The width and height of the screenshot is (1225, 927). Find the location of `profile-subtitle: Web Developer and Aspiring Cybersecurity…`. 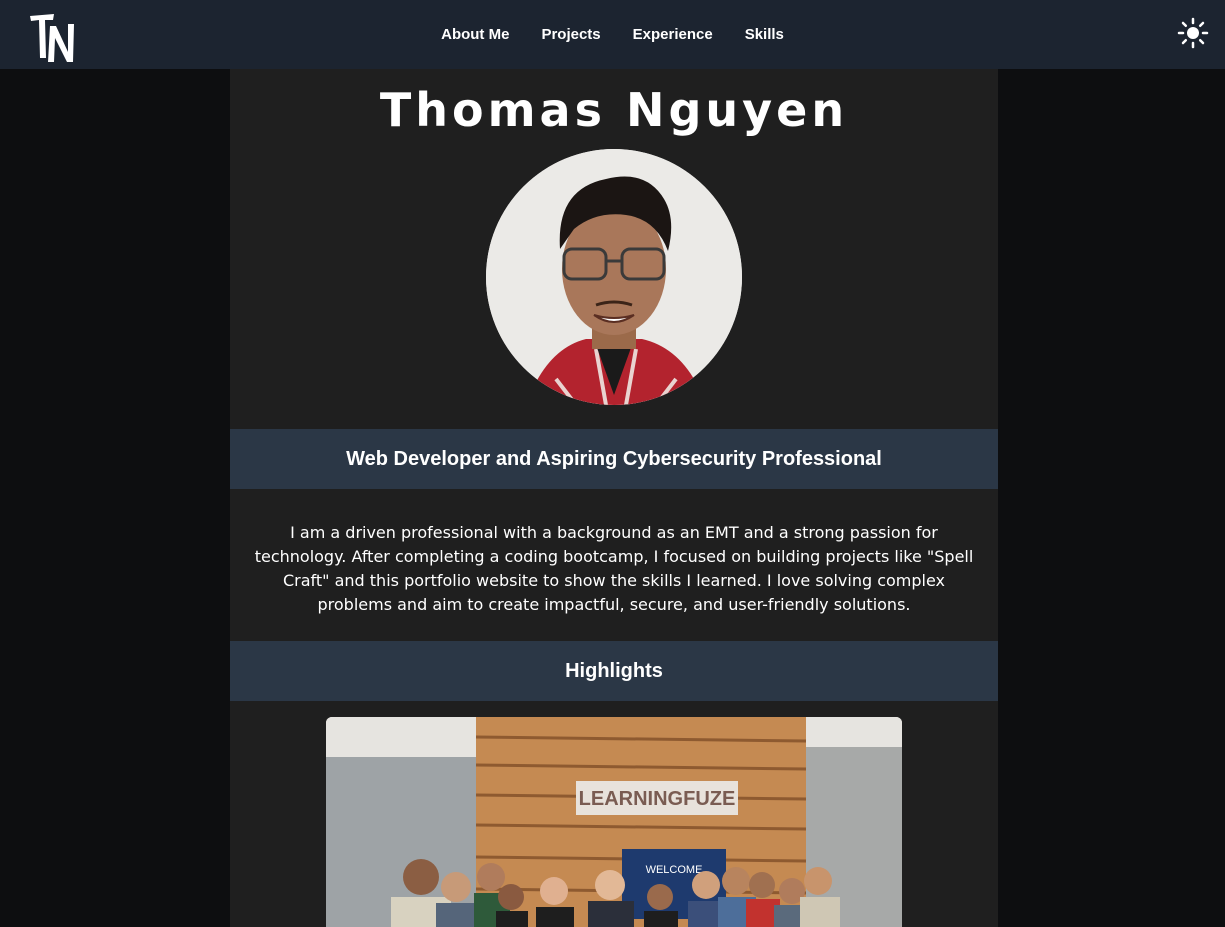

profile-subtitle: Web Developer and Aspiring Cybersecurity… is located at coordinates (614, 458).